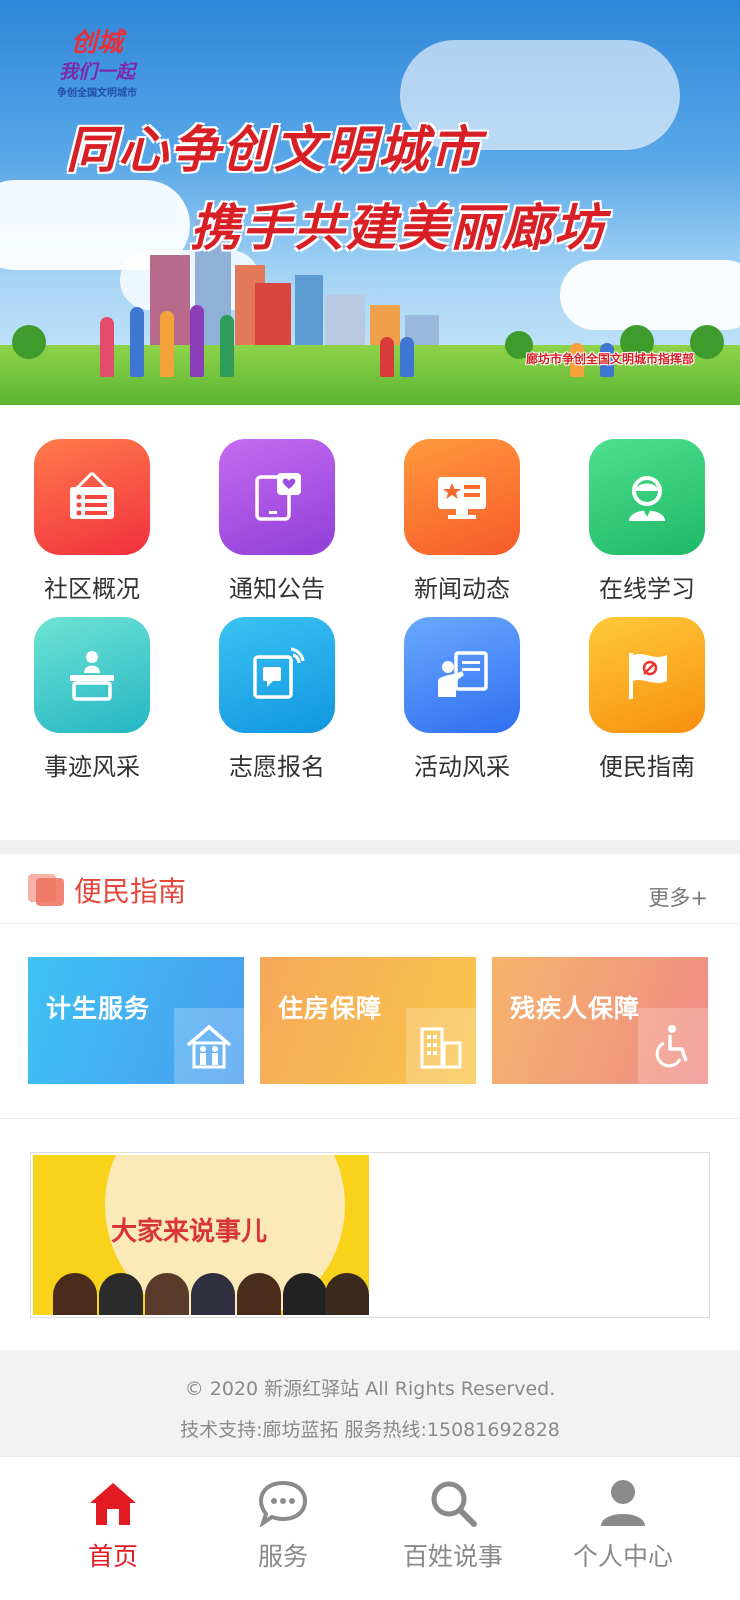 Image resolution: width=740 pixels, height=1600 pixels. I want to click on grid-label: 事迹风采, so click(92, 767).